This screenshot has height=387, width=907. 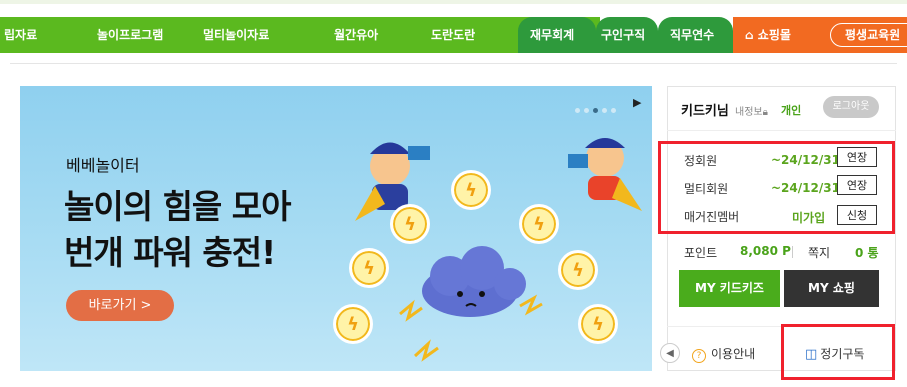 What do you see at coordinates (20, 35) in the screenshot?
I see `nav-item-clip-data: 립자료` at bounding box center [20, 35].